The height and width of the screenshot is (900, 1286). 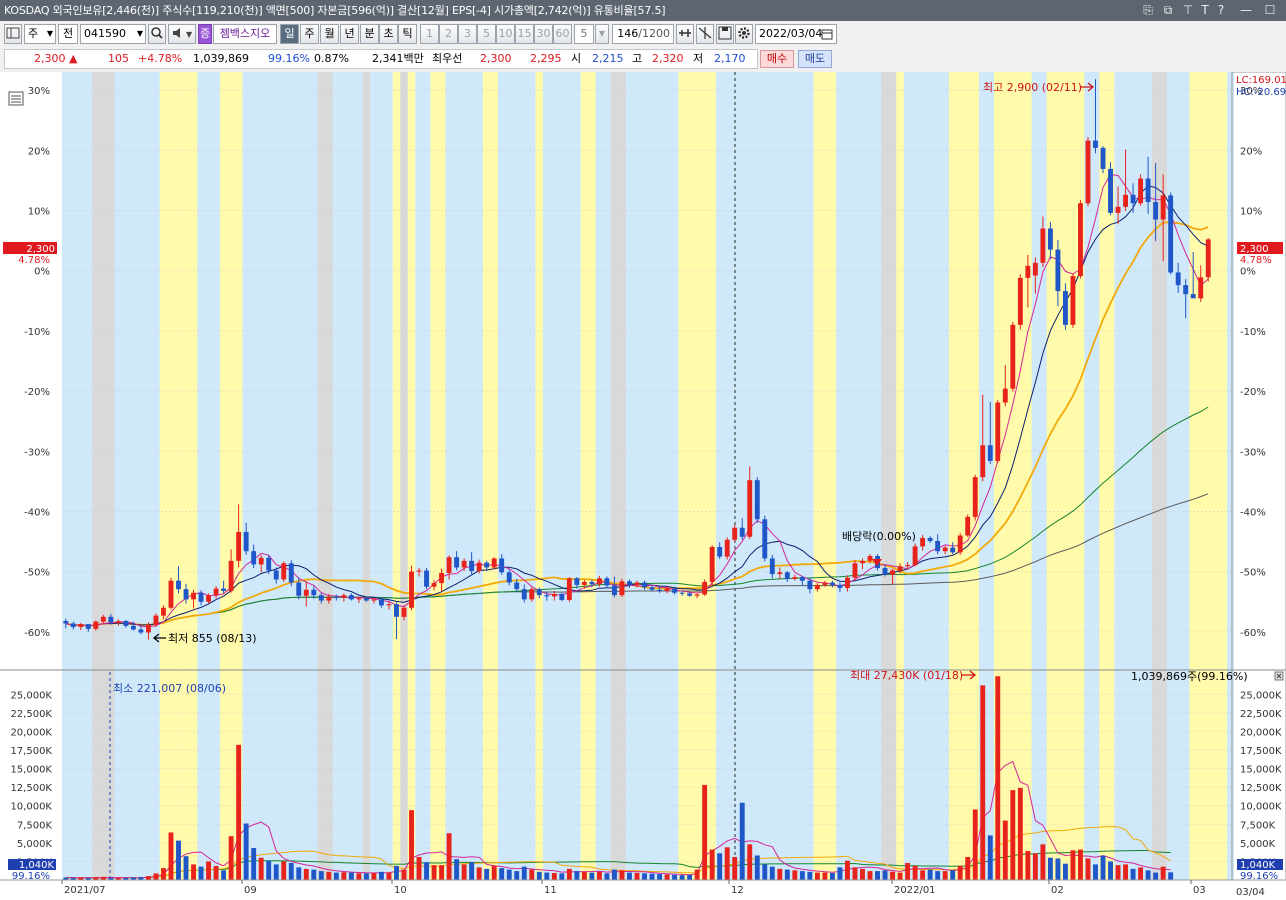 I want to click on sell-button: 매도, so click(x=815, y=59).